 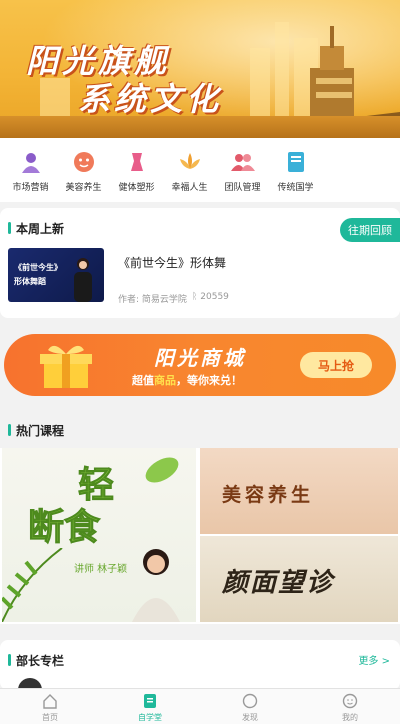 I want to click on category-grid: 市场营销 美容养生 健体塑形 幸福人生 团队管理 传统国学, so click(x=200, y=170).